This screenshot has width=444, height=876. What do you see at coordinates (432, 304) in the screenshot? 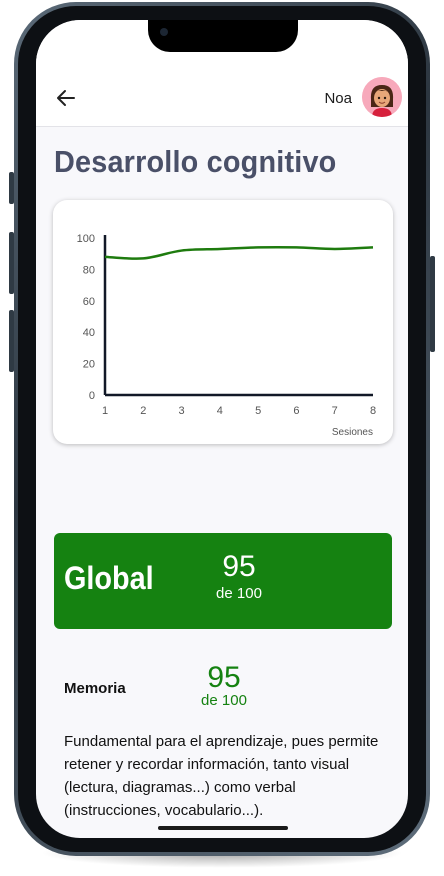
I see `phone-power-button` at bounding box center [432, 304].